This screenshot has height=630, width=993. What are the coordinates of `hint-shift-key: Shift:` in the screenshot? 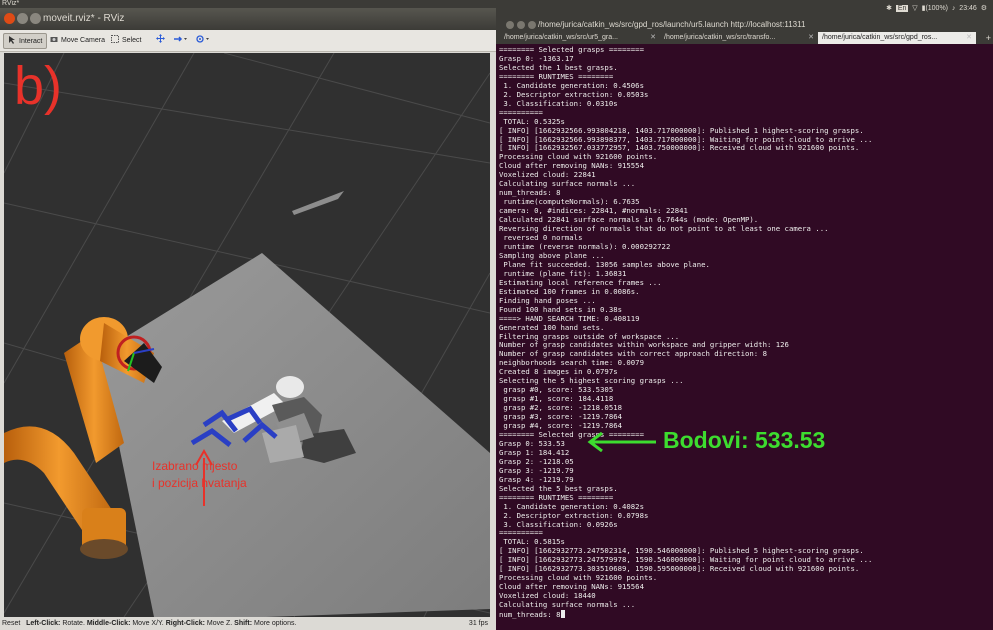 It's located at (243, 623).